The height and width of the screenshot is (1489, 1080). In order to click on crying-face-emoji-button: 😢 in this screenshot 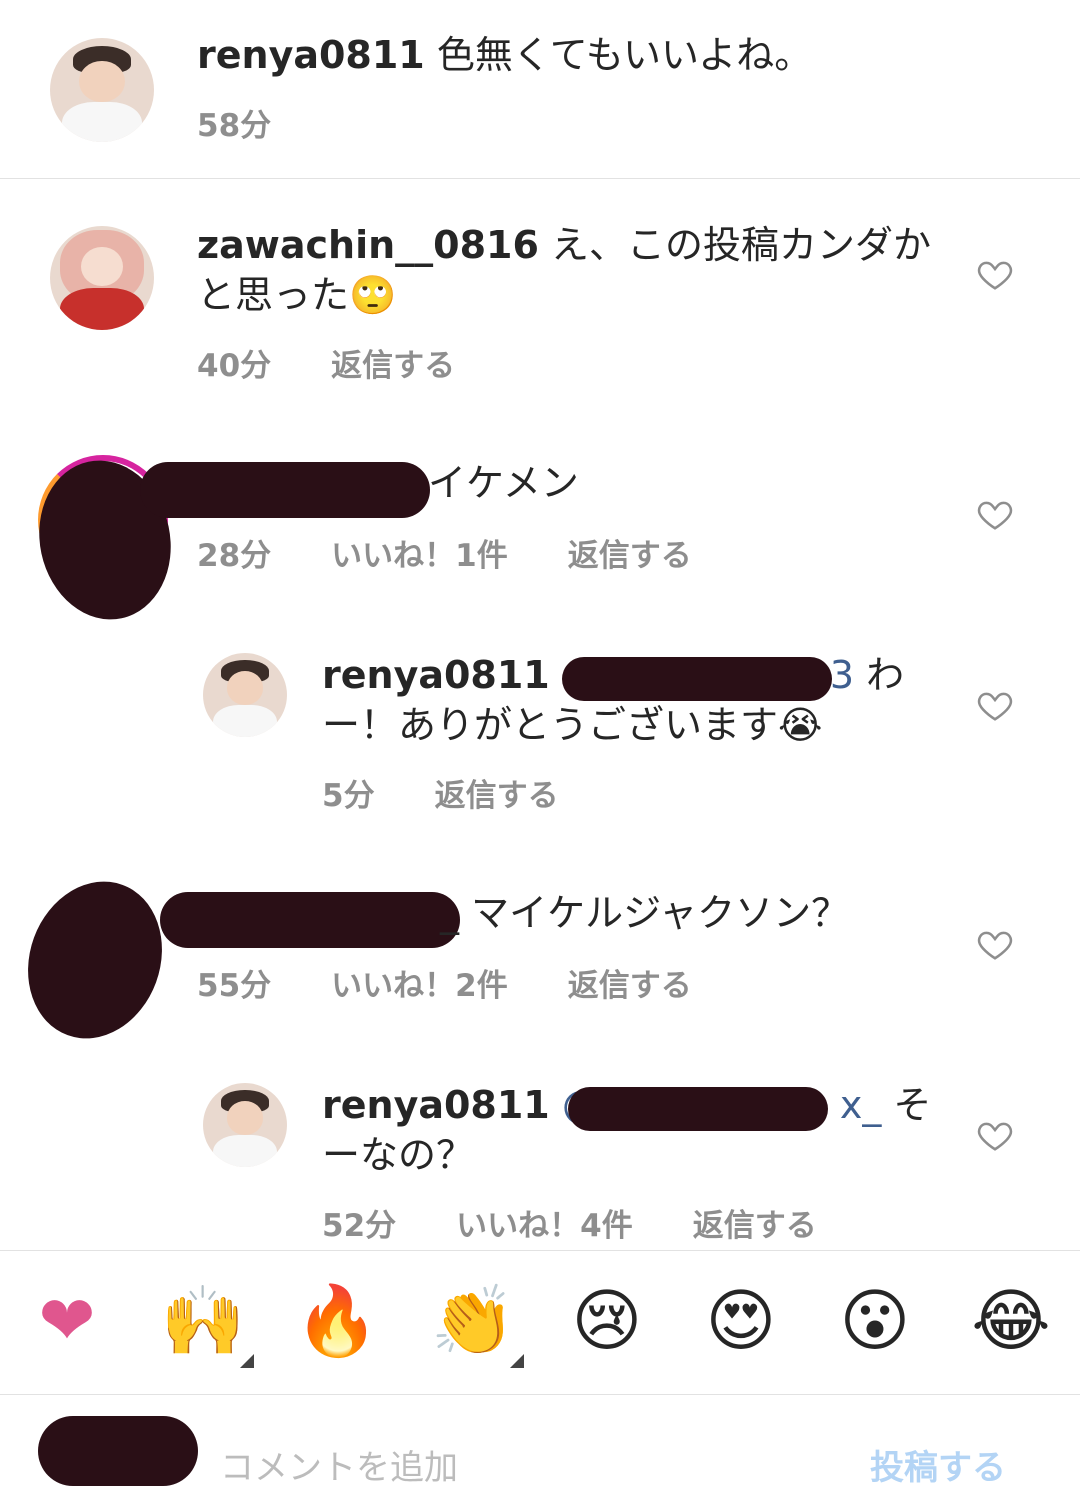, I will do `click(607, 1322)`.